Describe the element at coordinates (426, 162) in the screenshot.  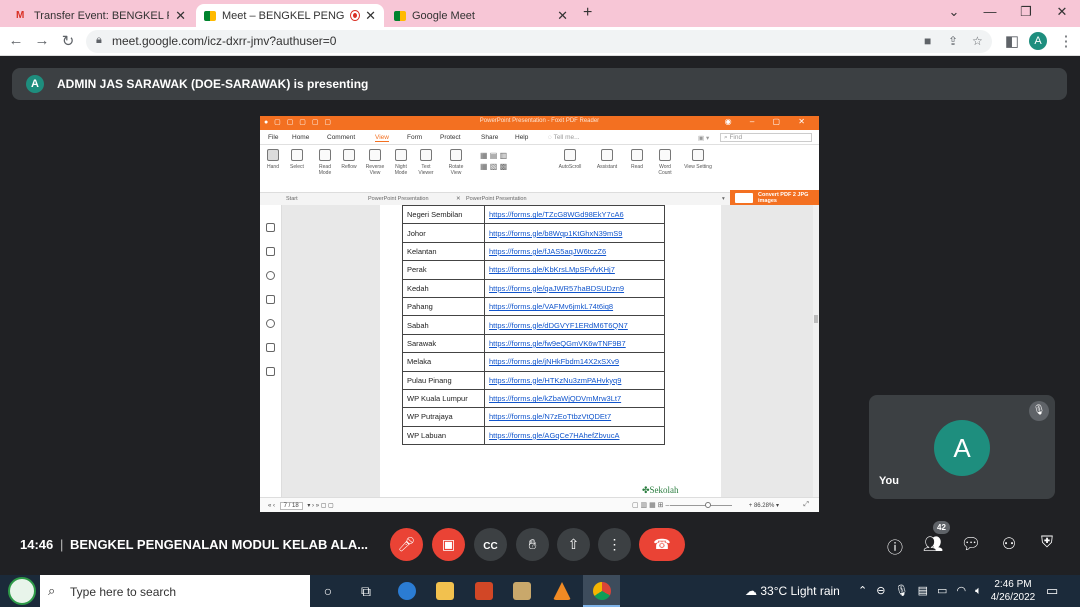
I see `ribbon-text-viewer: Text Viewer` at that location.